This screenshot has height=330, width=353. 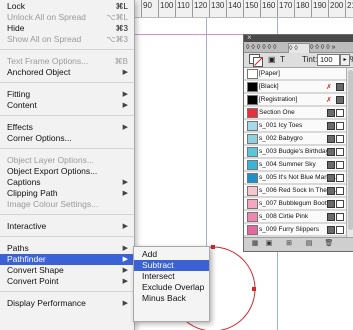 I want to click on panel-tab-more: ◊ ◊ ◊ ◊ », so click(x=330, y=47).